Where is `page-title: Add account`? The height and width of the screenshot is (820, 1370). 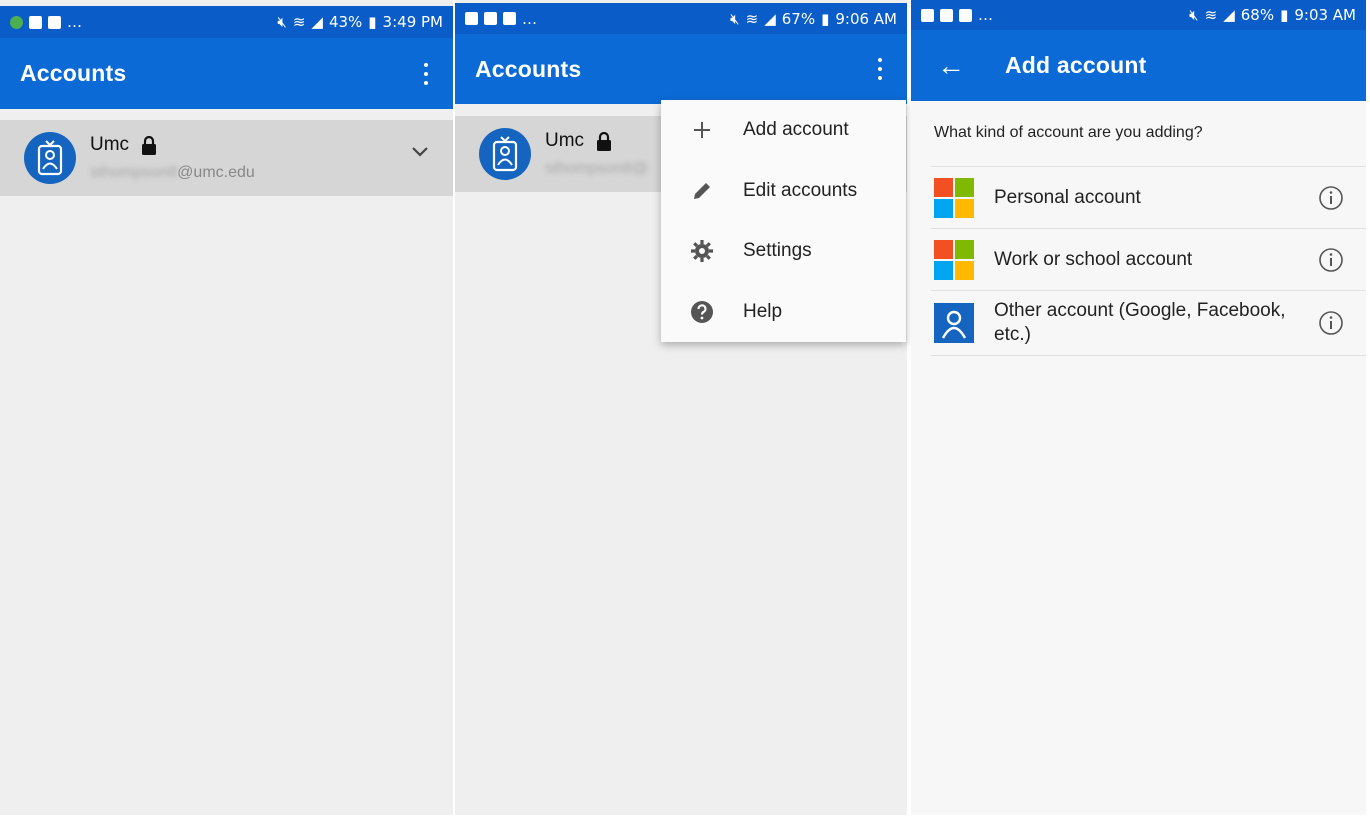
page-title: Add account is located at coordinates (1076, 65).